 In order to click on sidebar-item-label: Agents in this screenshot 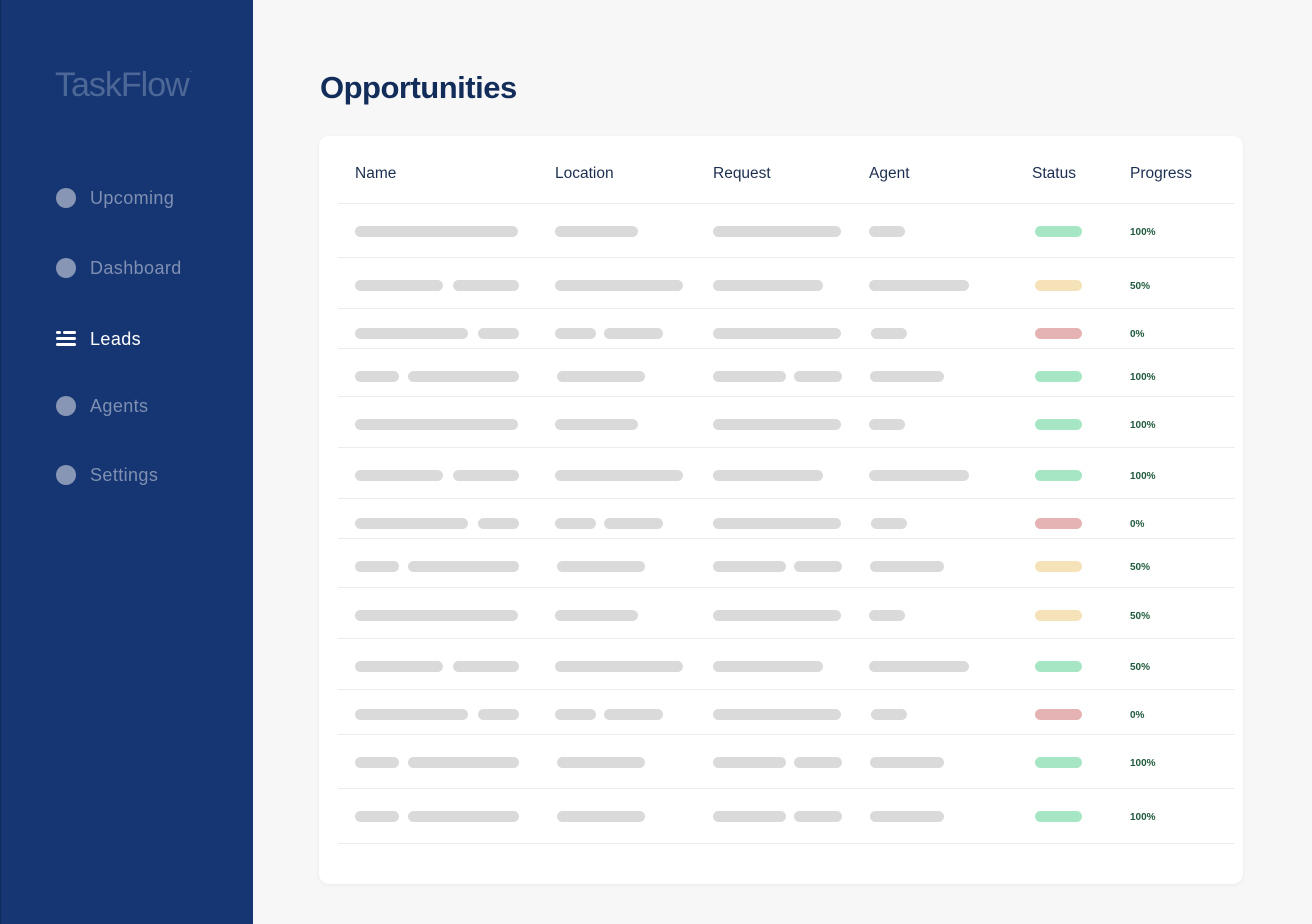, I will do `click(119, 405)`.